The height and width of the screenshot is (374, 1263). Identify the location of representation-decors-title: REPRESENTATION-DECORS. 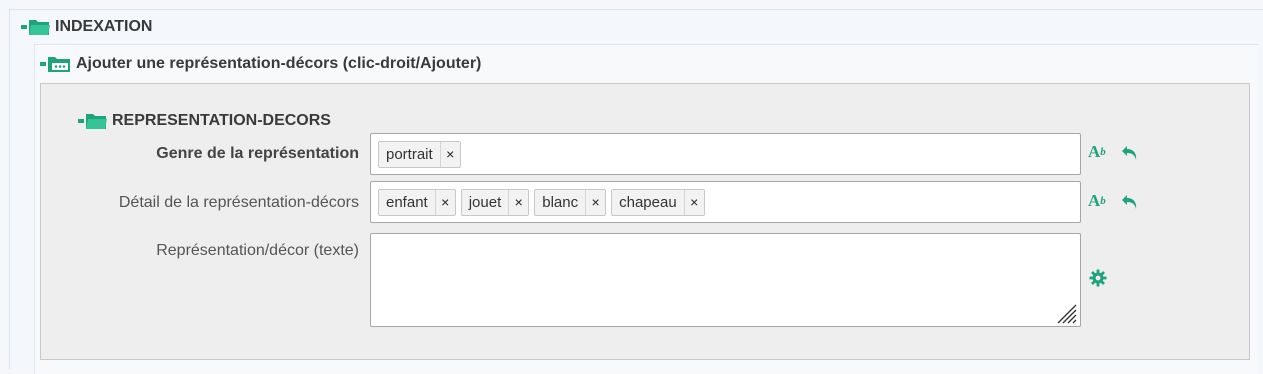
(221, 120).